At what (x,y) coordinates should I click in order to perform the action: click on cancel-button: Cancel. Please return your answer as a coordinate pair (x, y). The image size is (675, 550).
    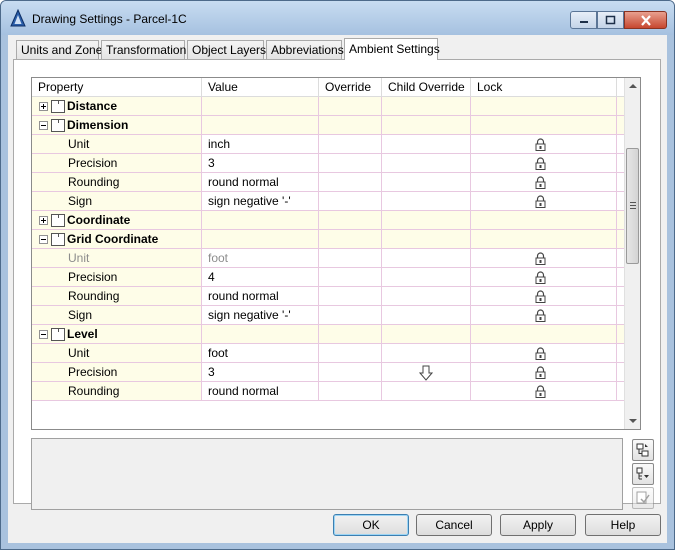
    Looking at the image, I should click on (454, 525).